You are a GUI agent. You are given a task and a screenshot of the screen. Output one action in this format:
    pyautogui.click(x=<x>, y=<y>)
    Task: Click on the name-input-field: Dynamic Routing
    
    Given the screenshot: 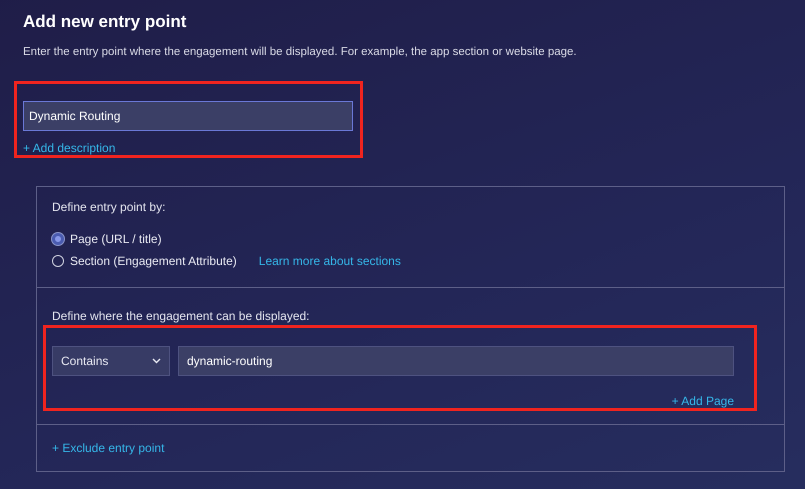 What is the action you would take?
    pyautogui.click(x=188, y=116)
    